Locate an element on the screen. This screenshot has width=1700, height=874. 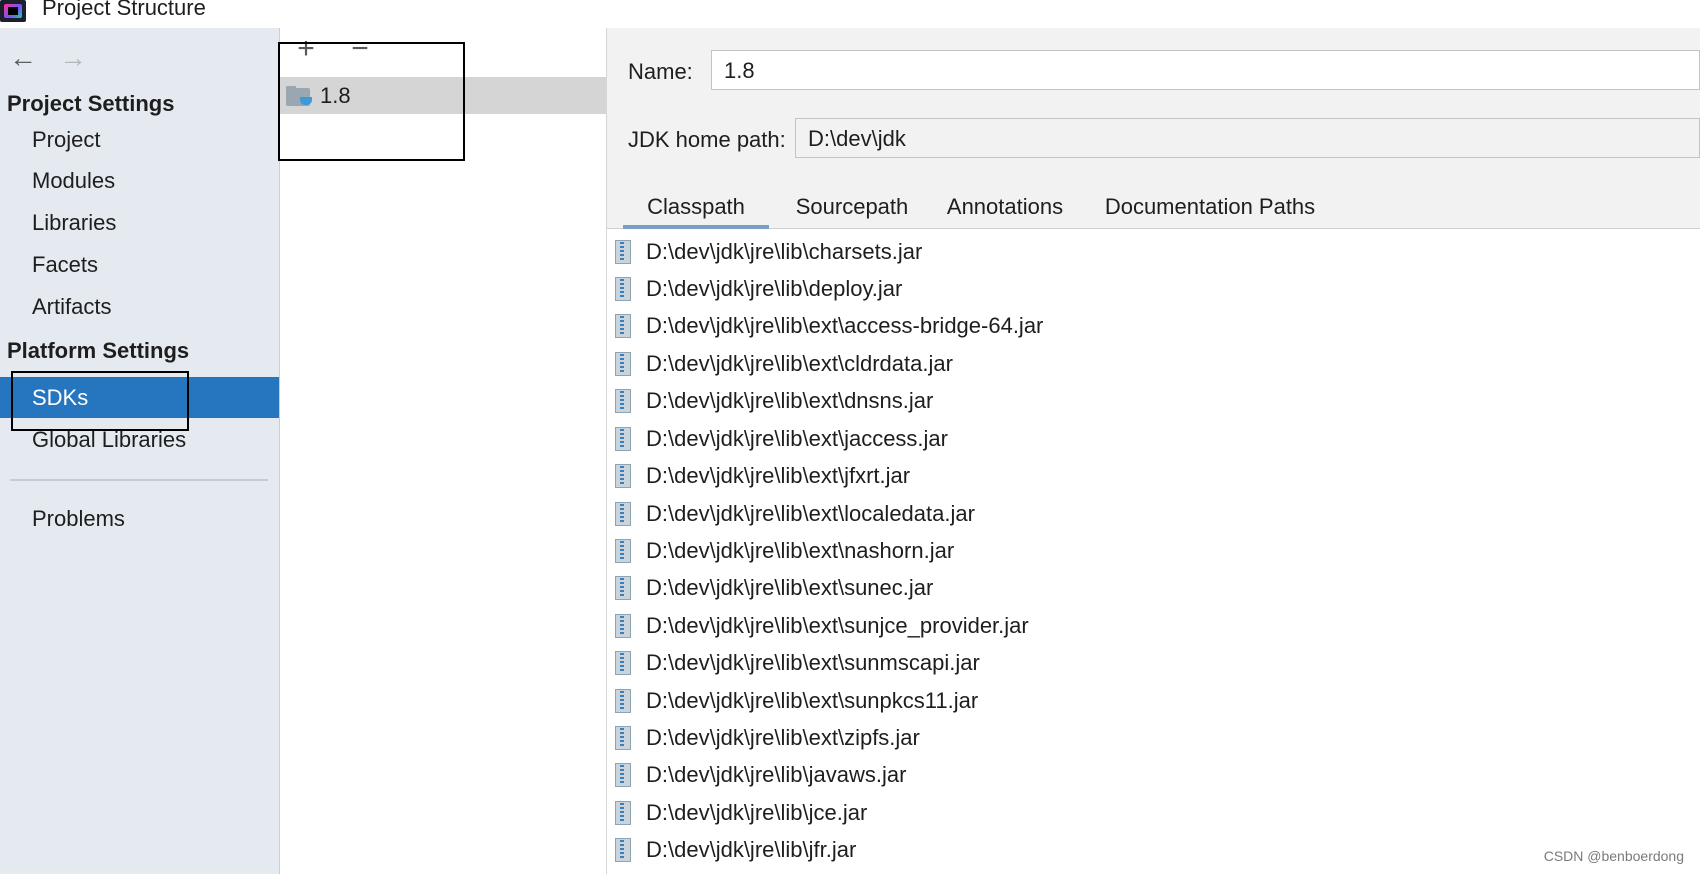
tab-sourcepath: Sourcepath is located at coordinates (852, 207).